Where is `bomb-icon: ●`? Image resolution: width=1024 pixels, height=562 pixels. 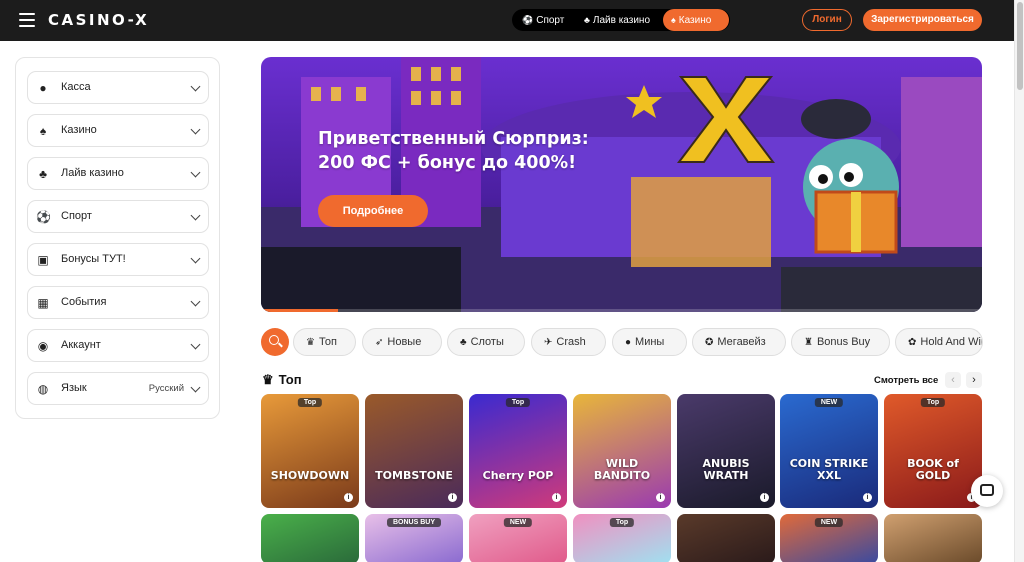
bomb-icon: ● is located at coordinates (628, 342).